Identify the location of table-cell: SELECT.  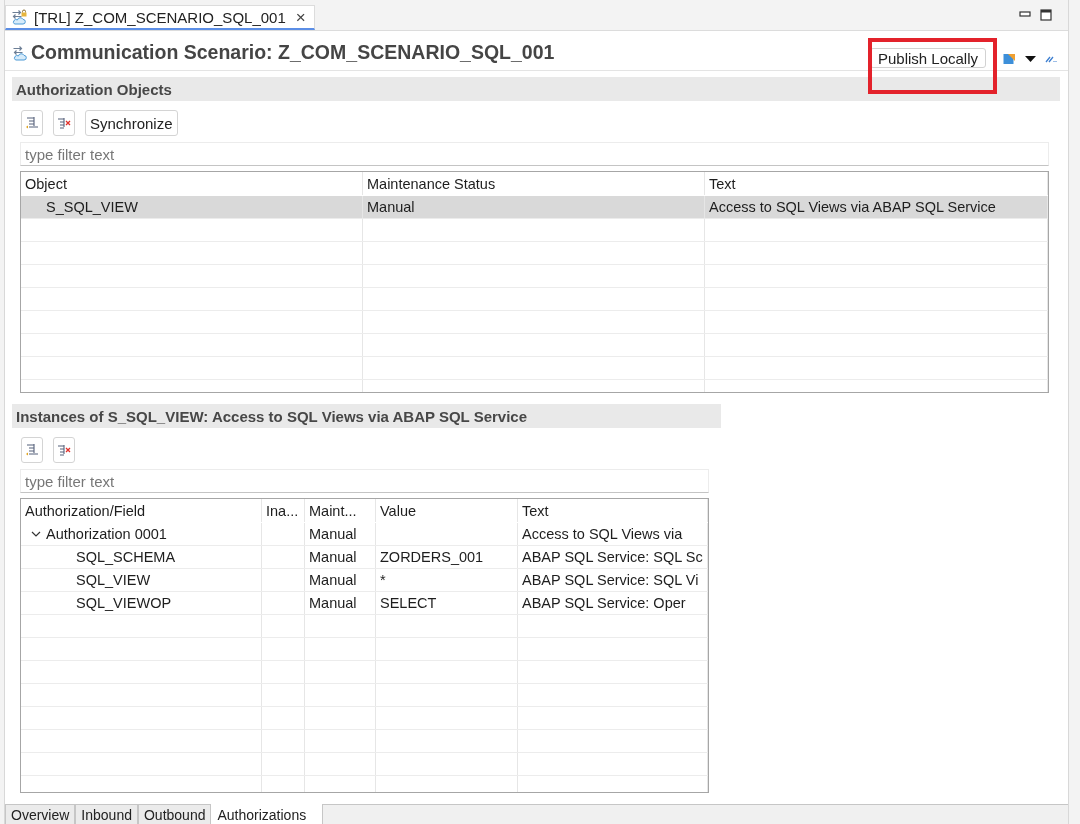
(447, 603).